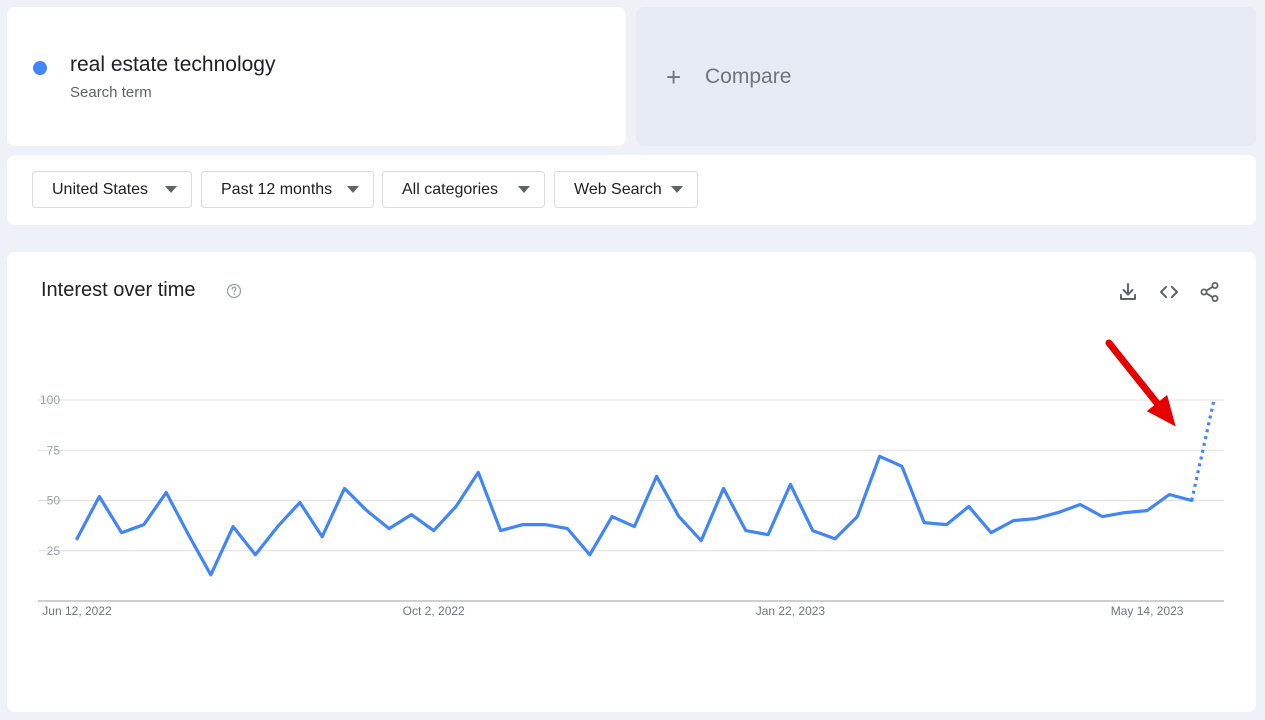 This screenshot has width=1265, height=720. Describe the element at coordinates (1128, 292) in the screenshot. I see `download-icon` at that location.